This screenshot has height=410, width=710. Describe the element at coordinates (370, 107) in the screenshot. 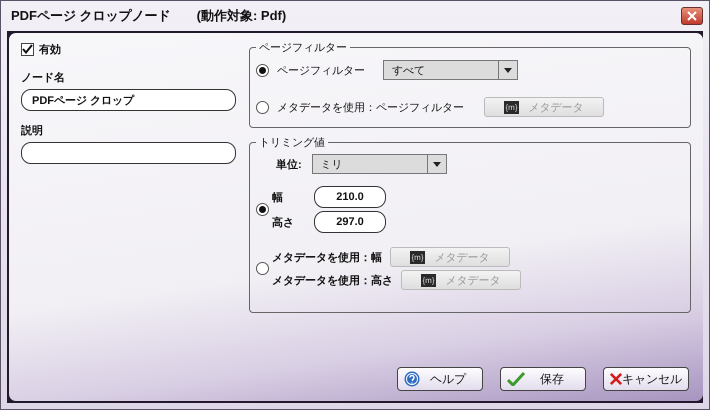

I see `radio-label: メタデータを使用：ページフィルター` at that location.